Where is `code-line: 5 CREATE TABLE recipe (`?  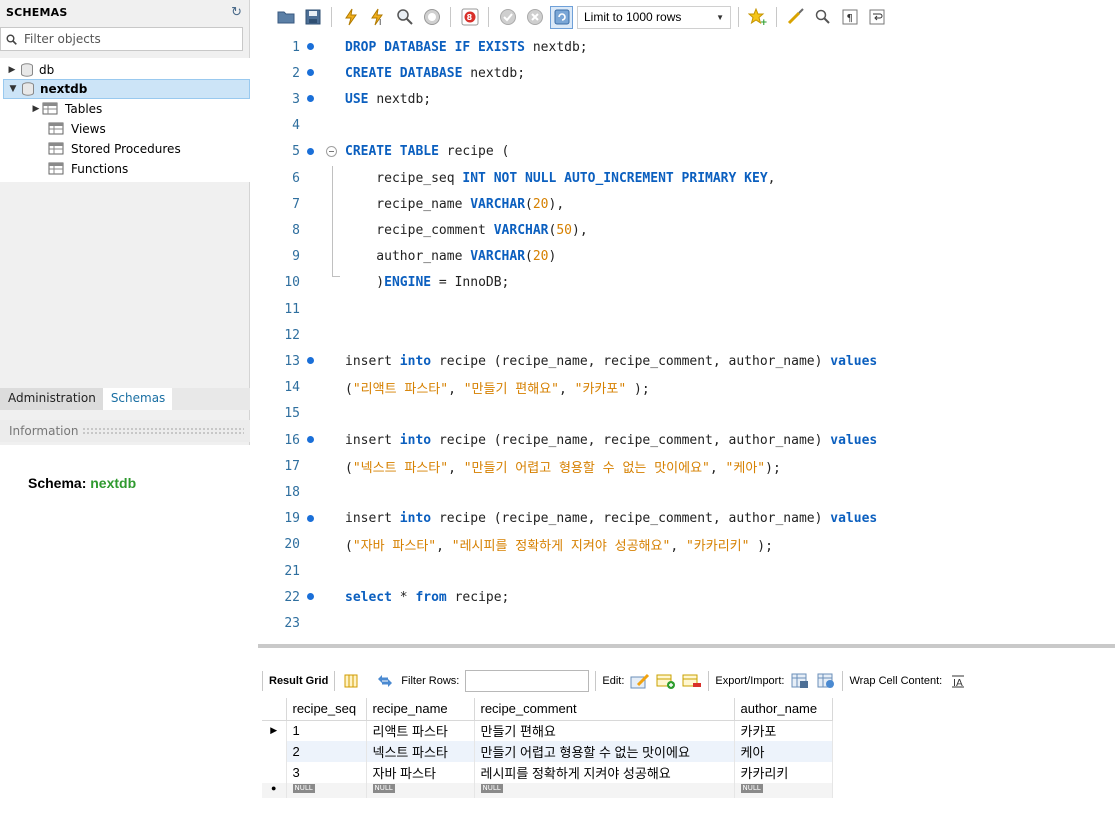
code-line: 5 CREATE TABLE recipe ( is located at coordinates (686, 152).